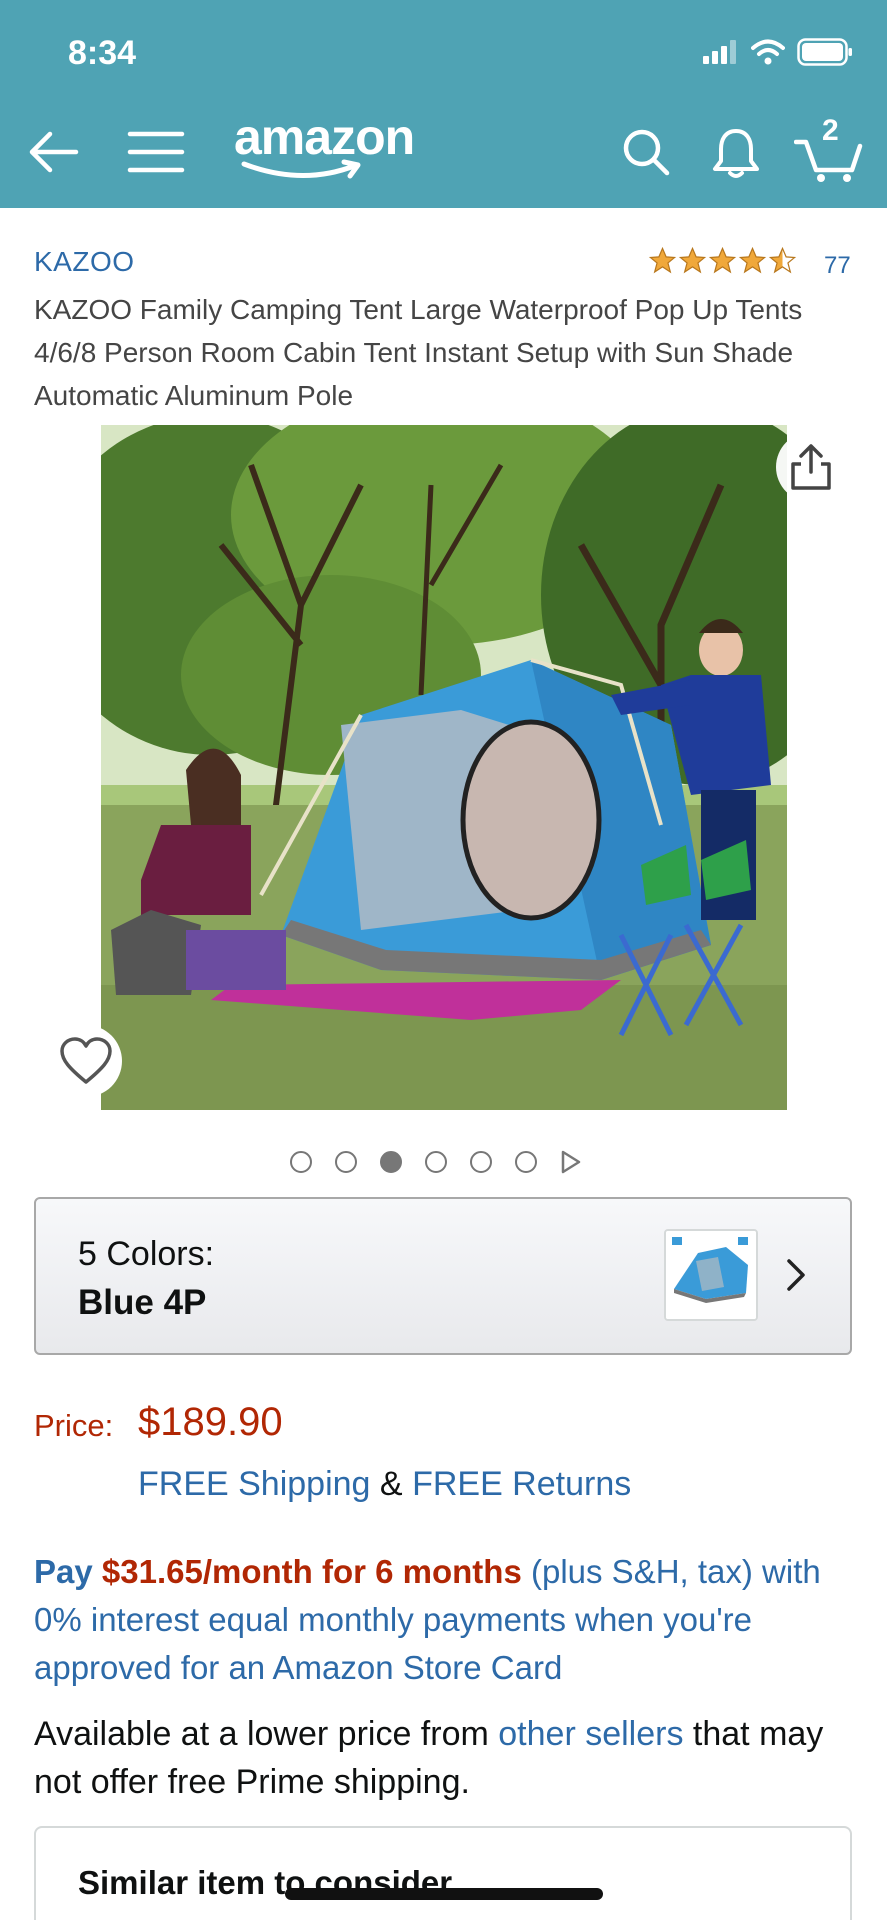  Describe the element at coordinates (74, 1425) in the screenshot. I see `price-label: Price:` at that location.